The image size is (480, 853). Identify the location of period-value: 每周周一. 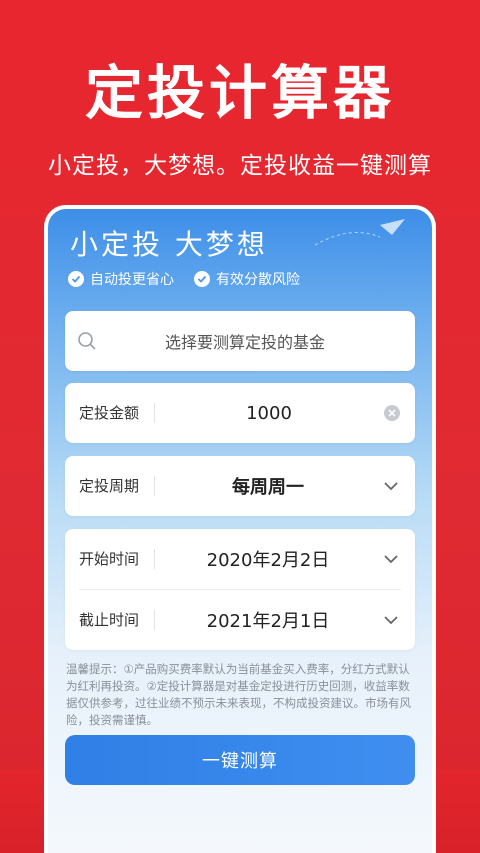
(268, 487).